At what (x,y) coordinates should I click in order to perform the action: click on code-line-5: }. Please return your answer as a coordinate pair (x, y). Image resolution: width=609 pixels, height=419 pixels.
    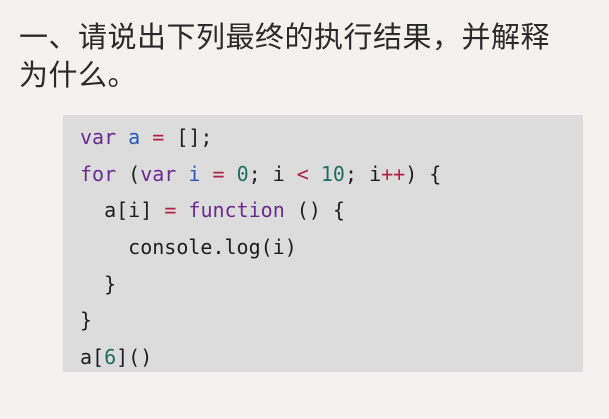
    Looking at the image, I should click on (331, 284).